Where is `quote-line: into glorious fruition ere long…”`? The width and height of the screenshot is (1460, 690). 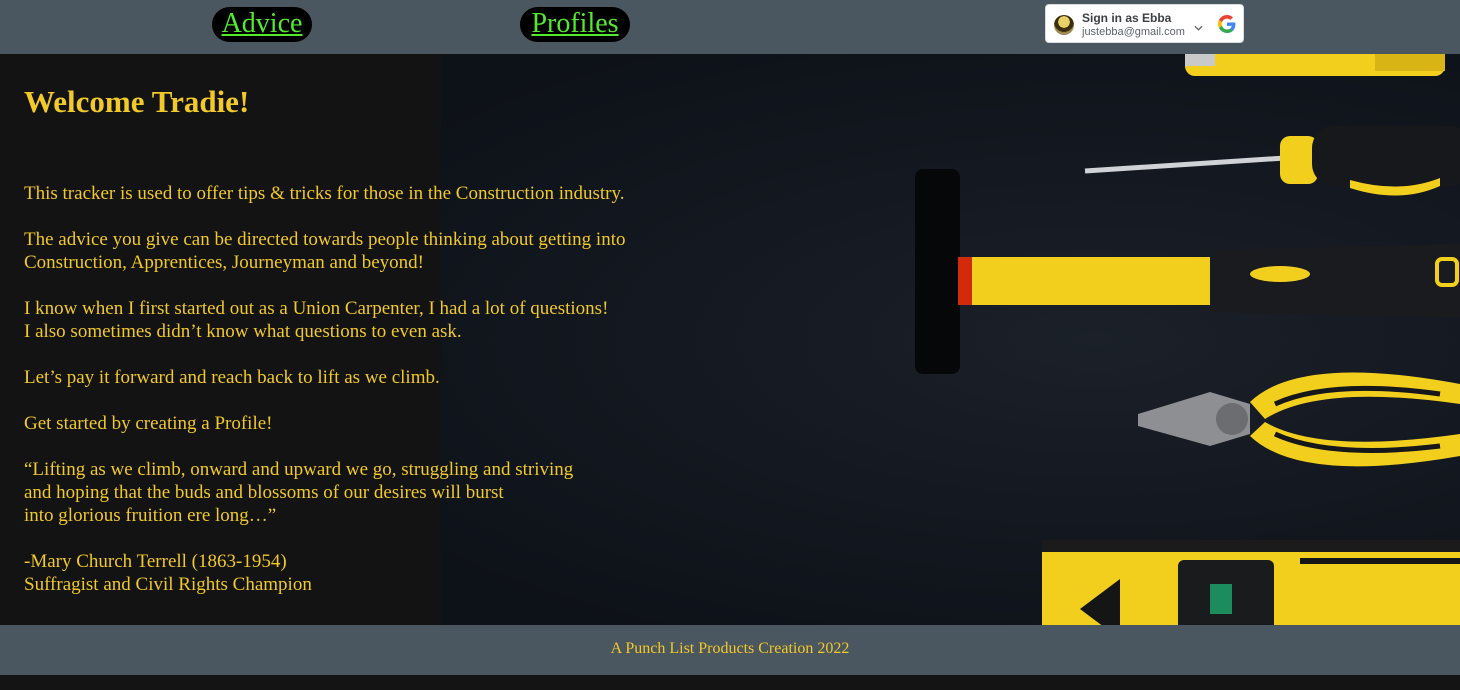 quote-line: into glorious fruition ere long…” is located at coordinates (150, 515).